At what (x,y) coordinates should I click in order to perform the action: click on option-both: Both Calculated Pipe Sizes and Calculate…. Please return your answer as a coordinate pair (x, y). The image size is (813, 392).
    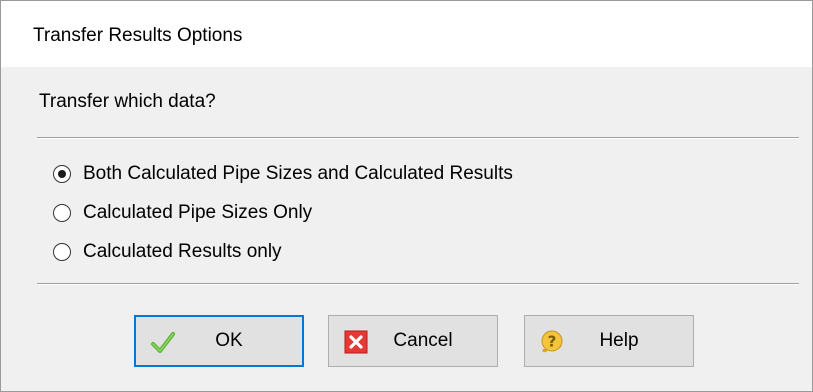
    Looking at the image, I should click on (283, 174).